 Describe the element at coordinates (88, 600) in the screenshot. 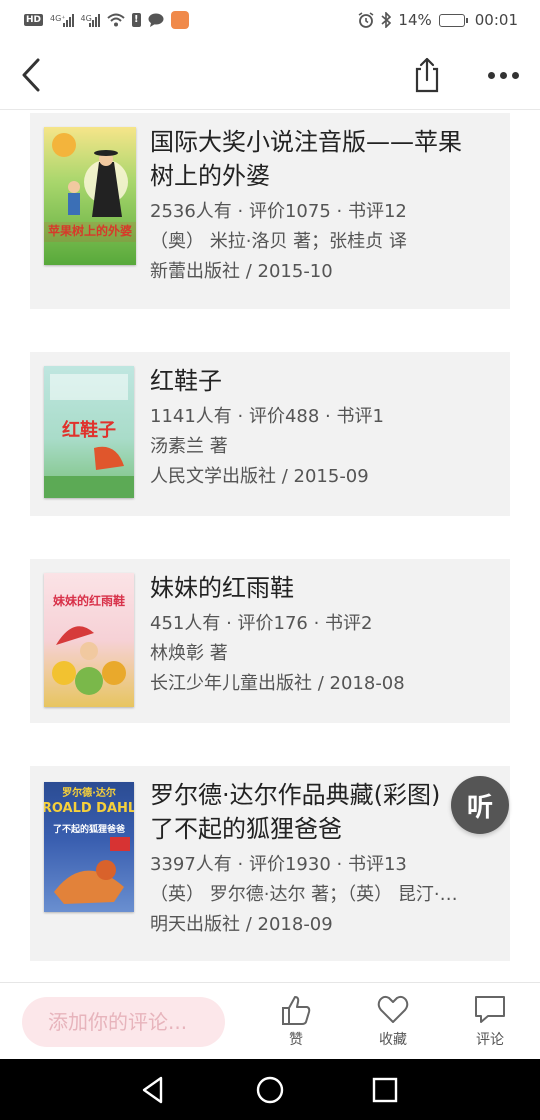

I see `cover-title: 妹妹的红雨鞋` at that location.